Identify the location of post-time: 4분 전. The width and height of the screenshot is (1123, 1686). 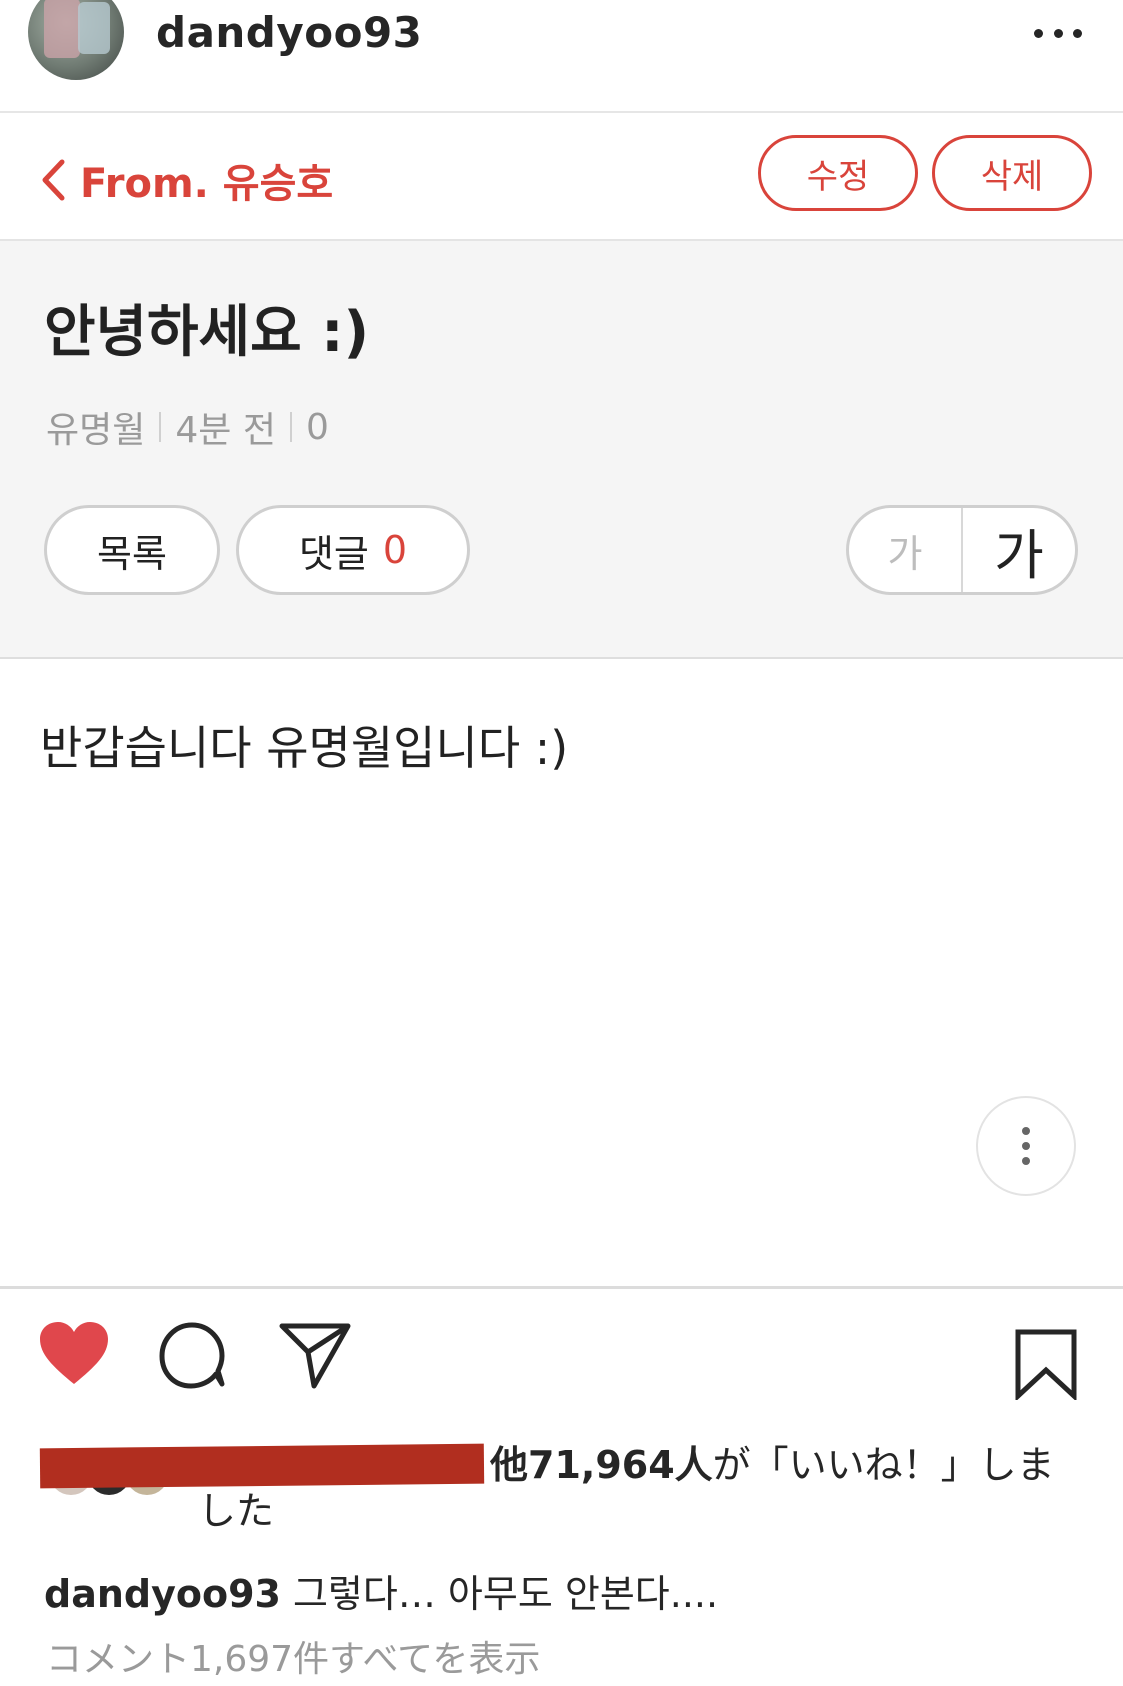
(225, 430).